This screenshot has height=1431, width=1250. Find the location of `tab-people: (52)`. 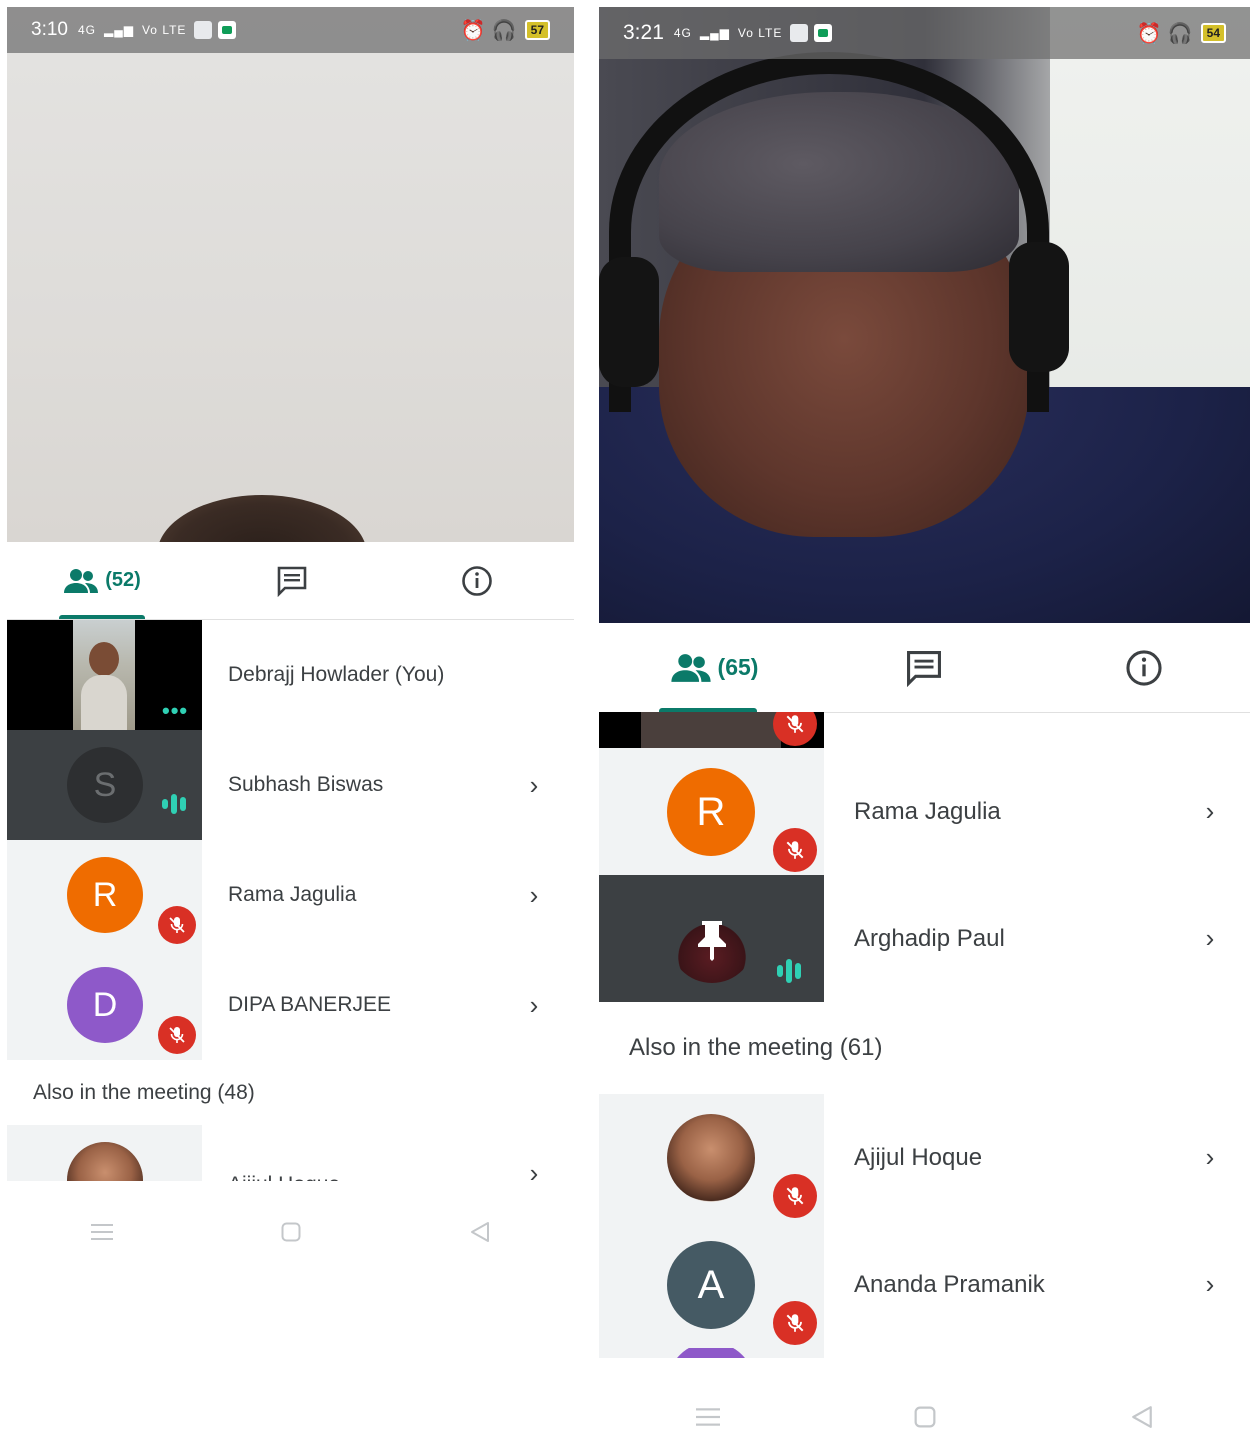

tab-people: (52) is located at coordinates (102, 580).